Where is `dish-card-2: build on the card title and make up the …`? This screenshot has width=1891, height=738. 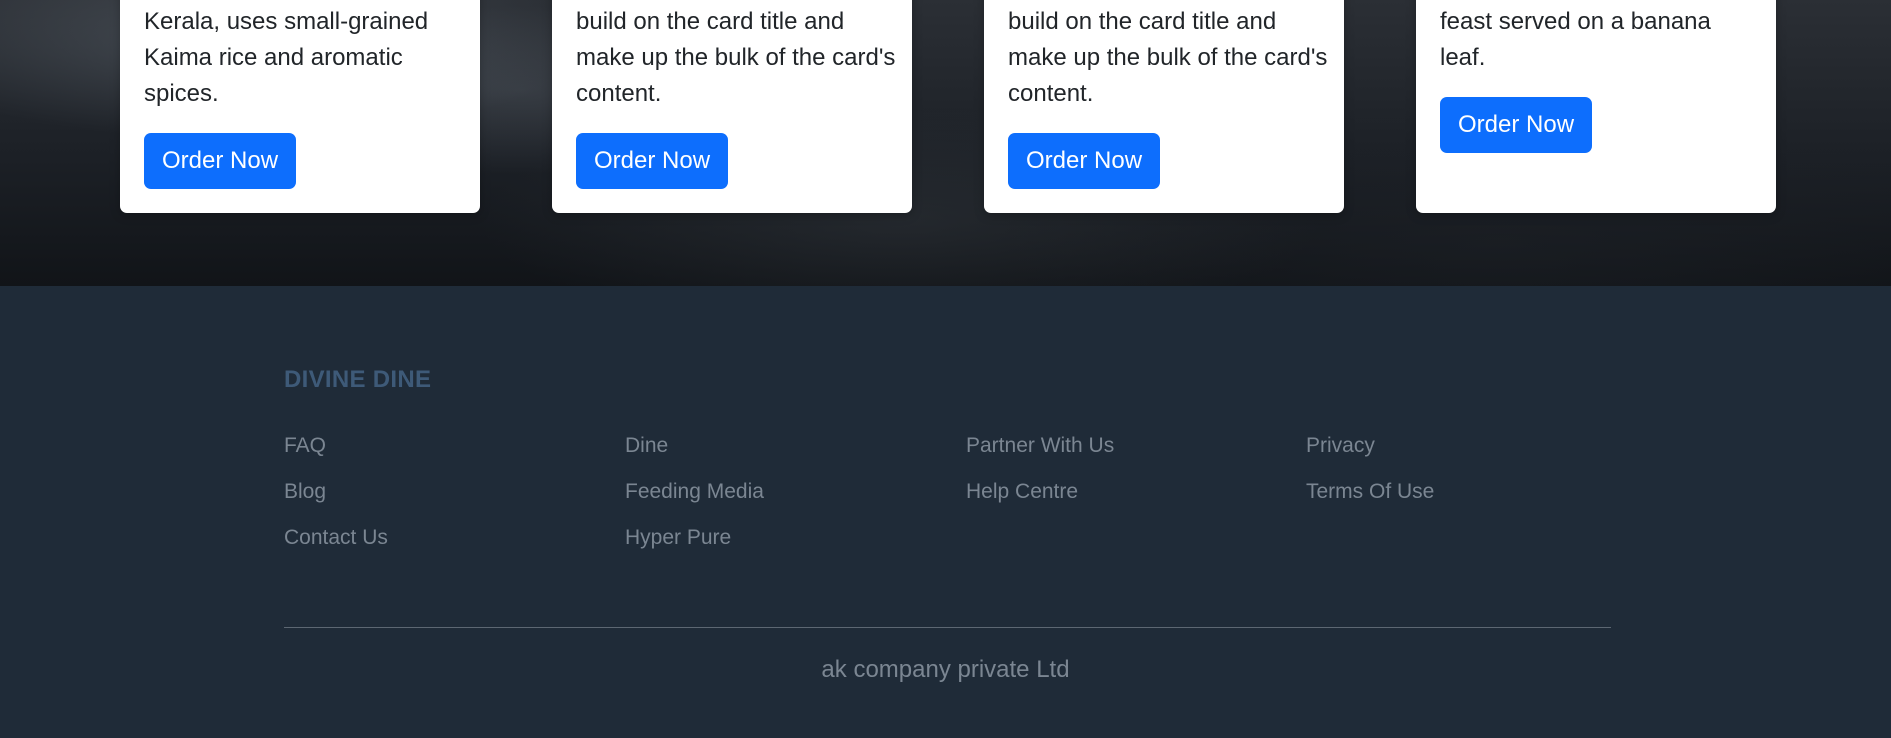
dish-card-2: build on the card title and make up the … is located at coordinates (732, 106).